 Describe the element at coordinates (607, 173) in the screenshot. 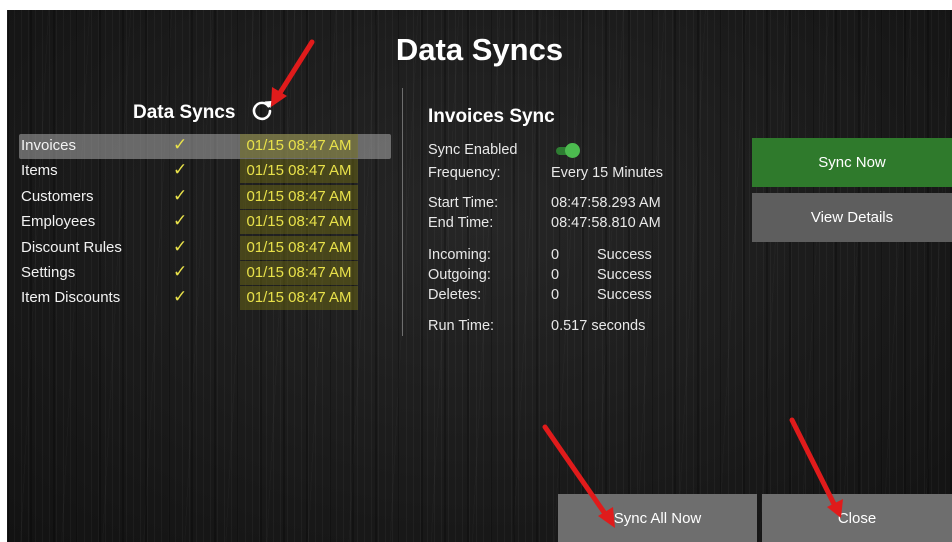

I see `frequency-value: Every 15 Minutes` at that location.